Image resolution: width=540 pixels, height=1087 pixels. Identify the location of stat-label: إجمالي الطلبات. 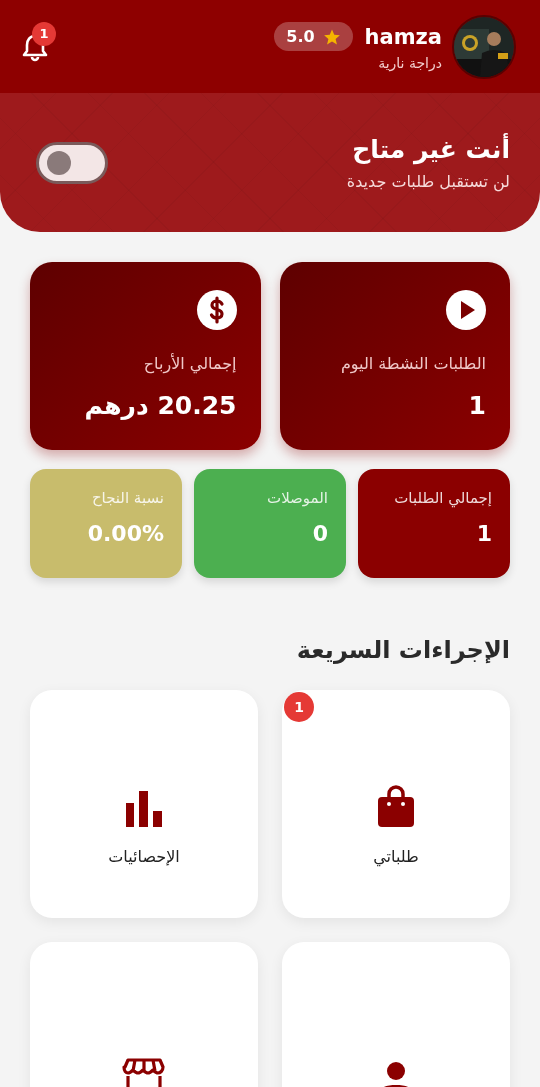
(443, 498).